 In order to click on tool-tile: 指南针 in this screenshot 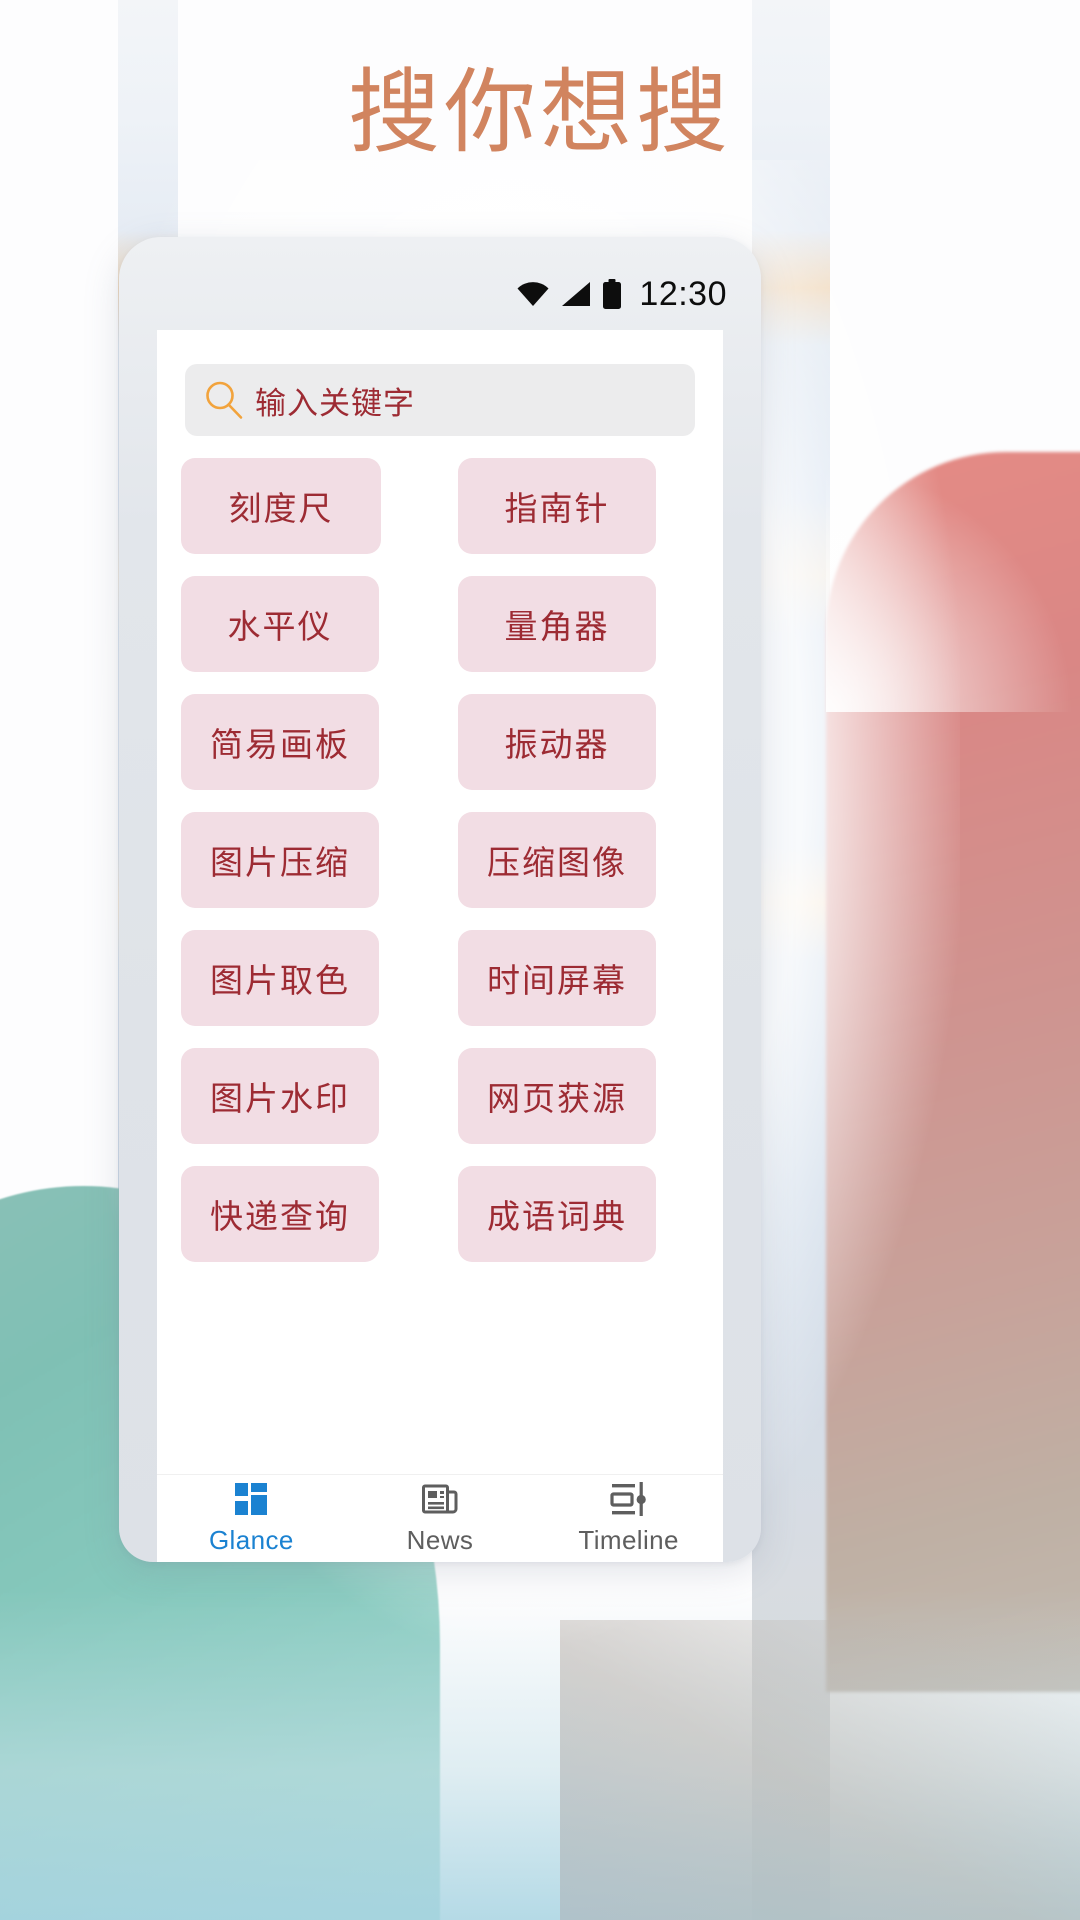, I will do `click(557, 506)`.